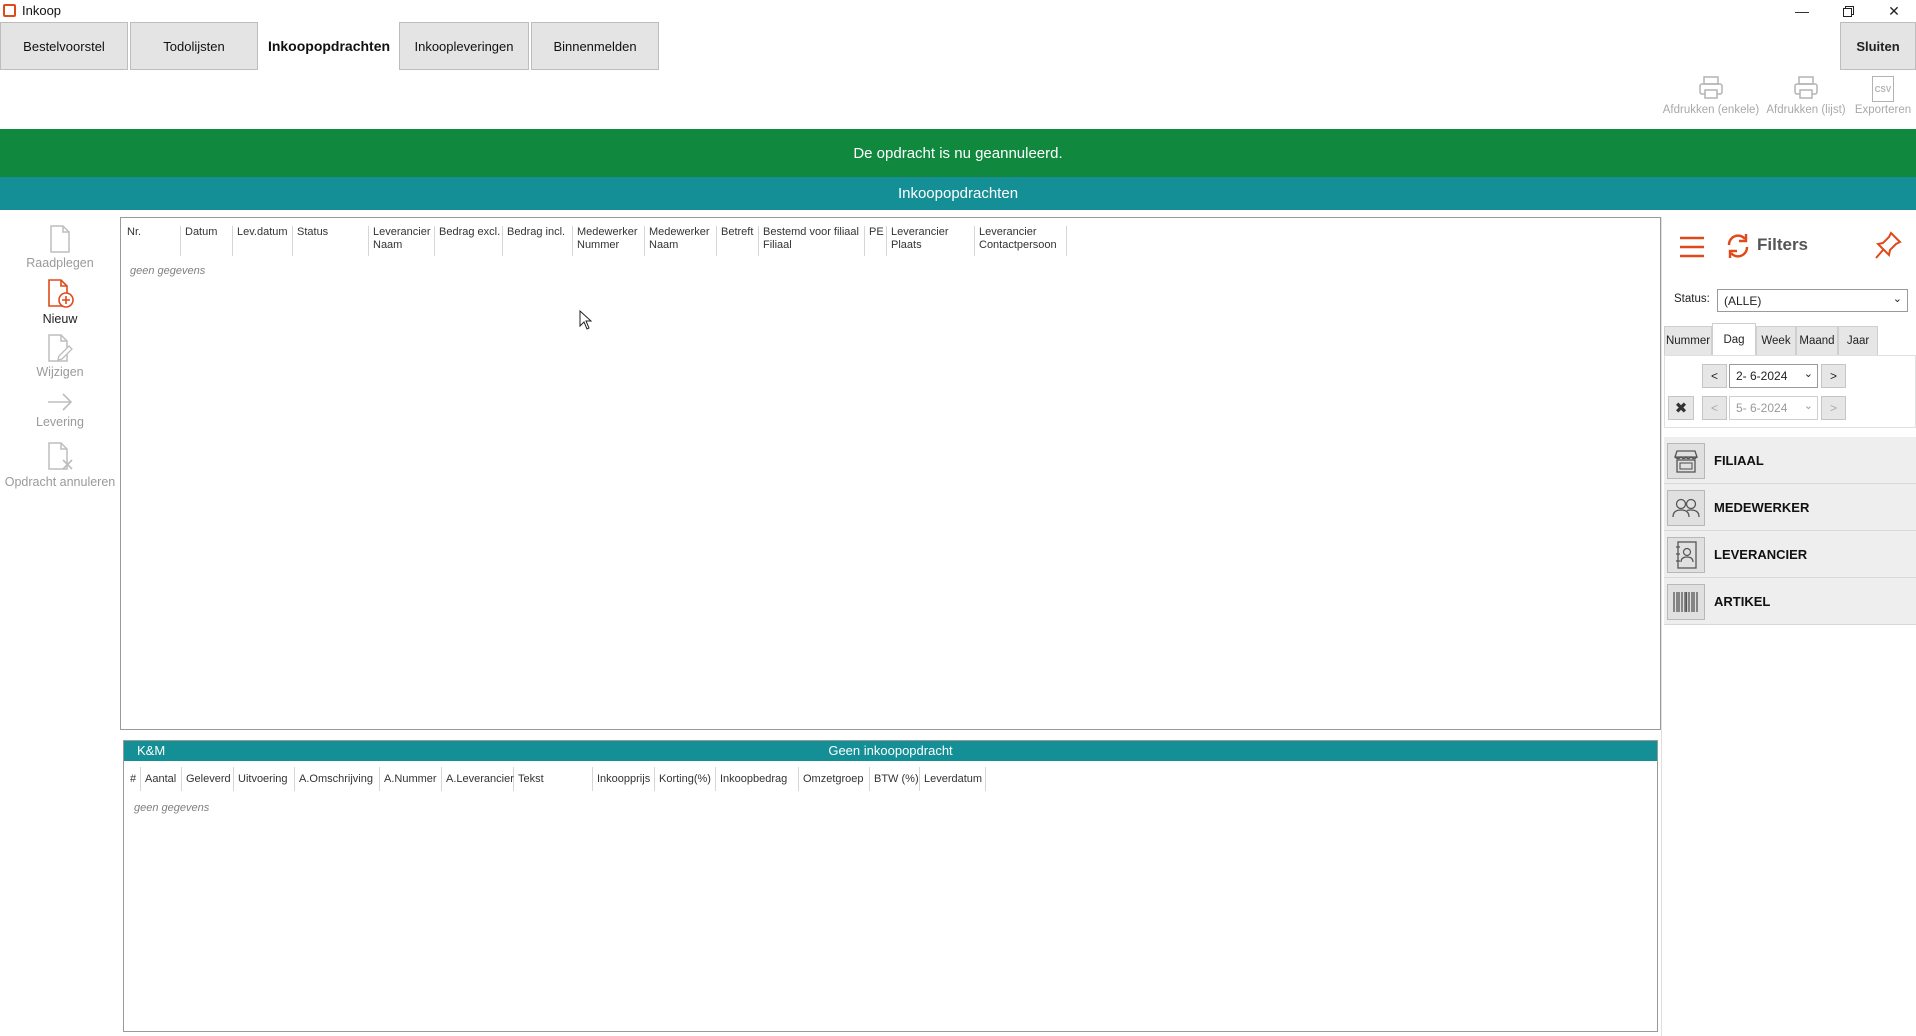  I want to click on facet-artikel: ARTIKEL, so click(1790, 601).